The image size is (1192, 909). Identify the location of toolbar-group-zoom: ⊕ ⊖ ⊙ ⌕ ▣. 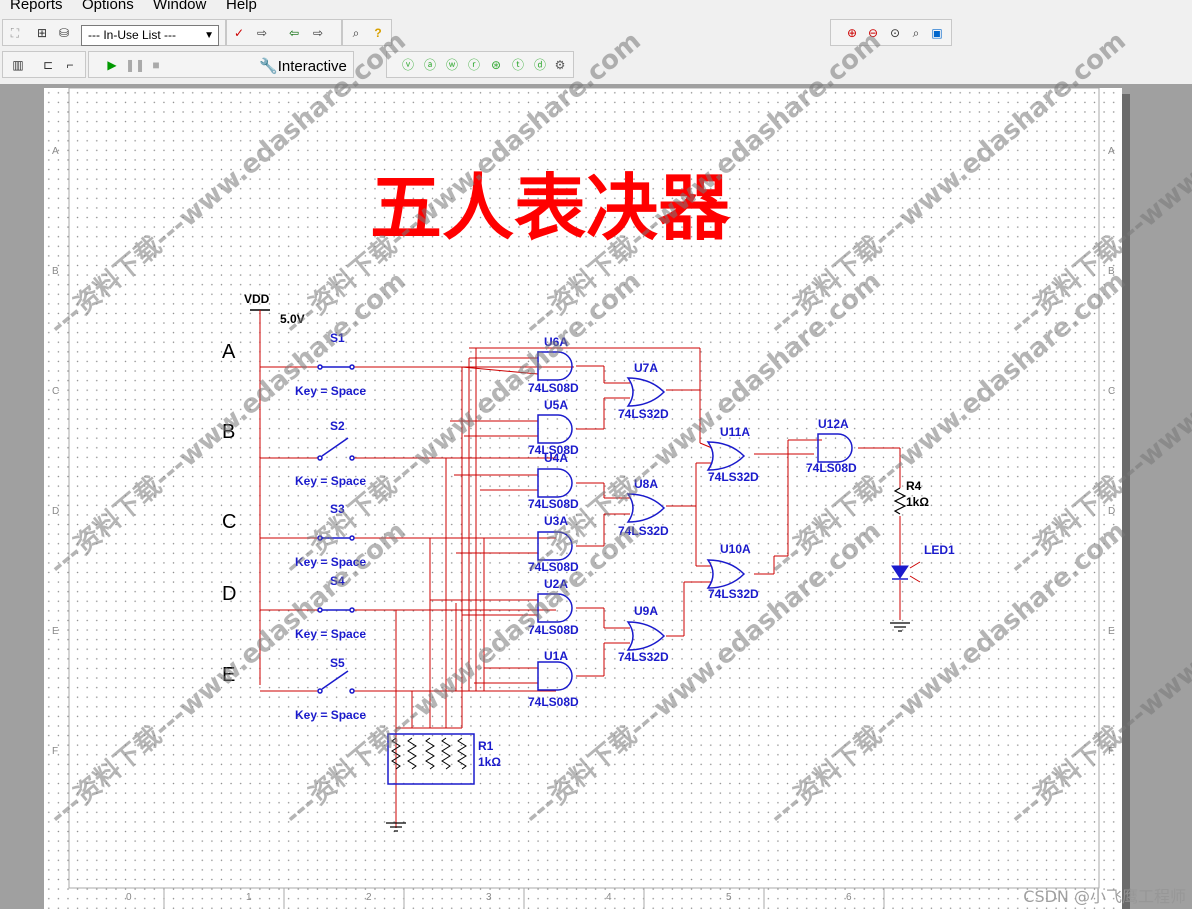
(891, 32).